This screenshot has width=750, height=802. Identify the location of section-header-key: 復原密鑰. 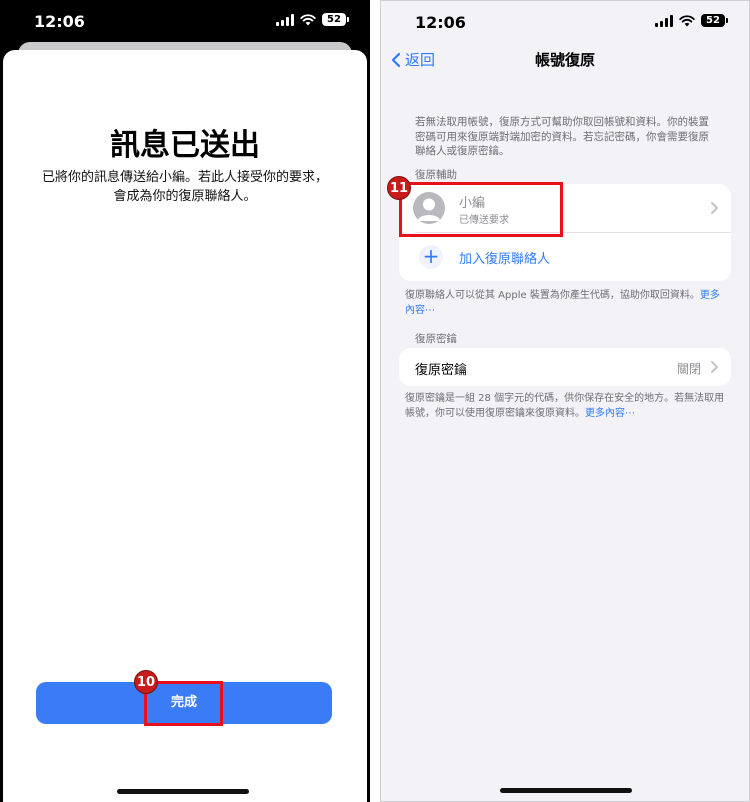
(436, 339).